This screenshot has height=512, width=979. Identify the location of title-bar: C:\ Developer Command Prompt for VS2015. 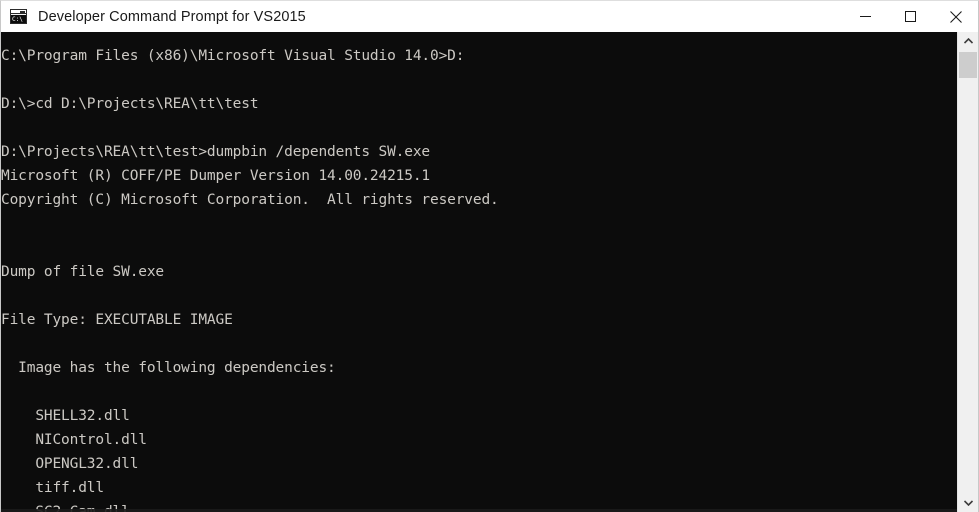
(489, 16).